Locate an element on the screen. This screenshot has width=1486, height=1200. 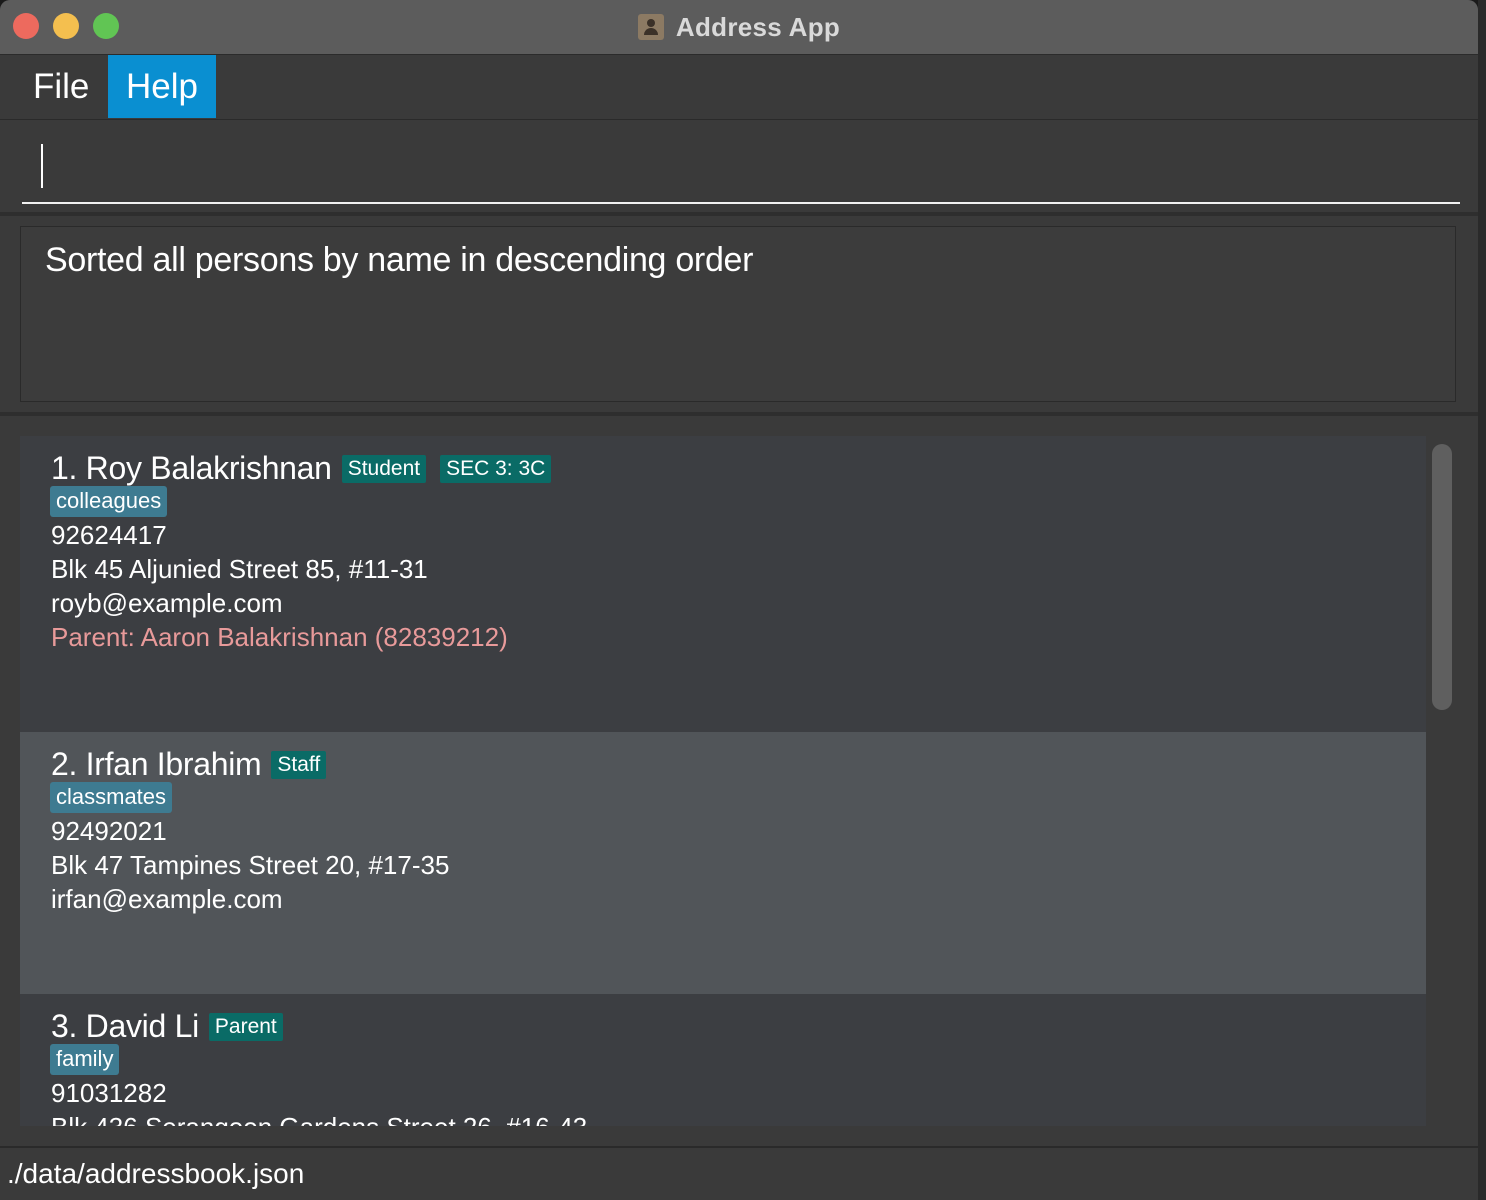
class-tag: SEC 3: 3C is located at coordinates (496, 468).